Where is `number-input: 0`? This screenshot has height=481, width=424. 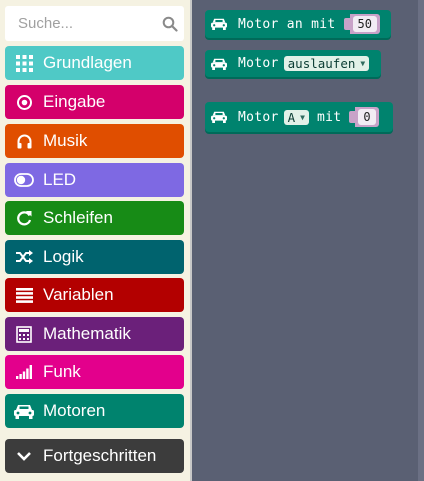
number-input: 0 is located at coordinates (364, 117).